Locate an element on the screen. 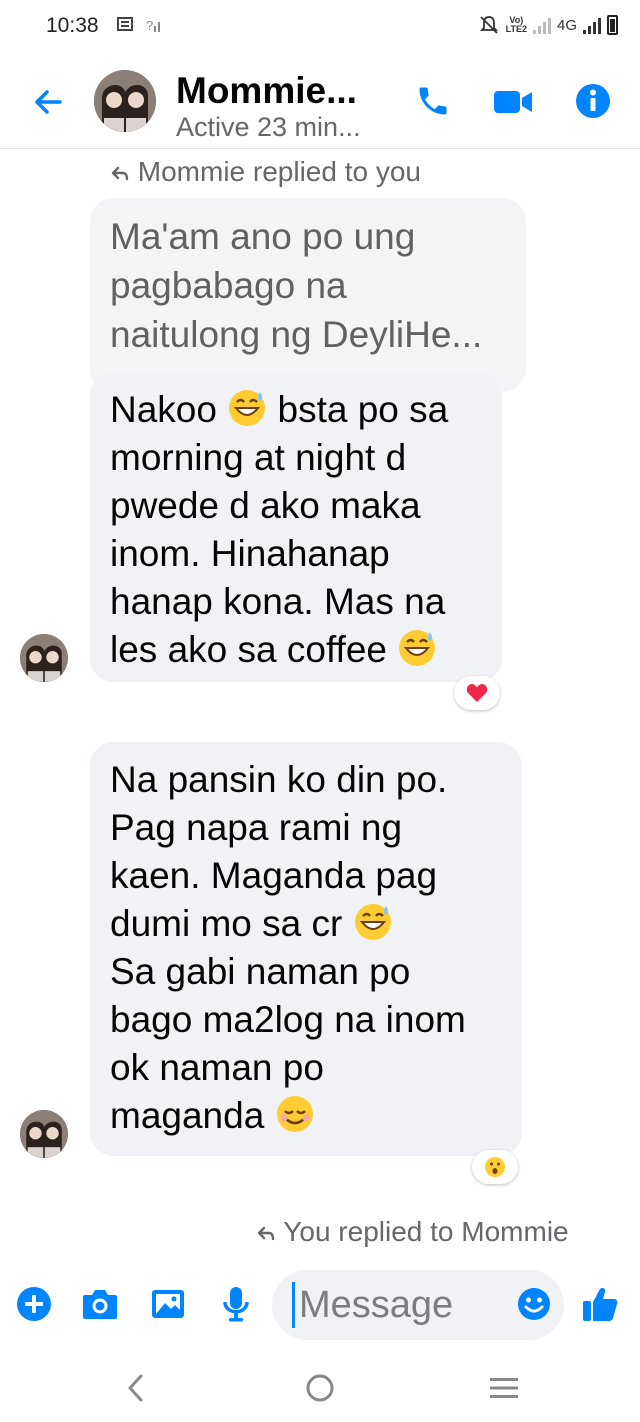 This screenshot has width=640, height=1422. reply-indicator-top: Mommie replied to you is located at coordinates (265, 172).